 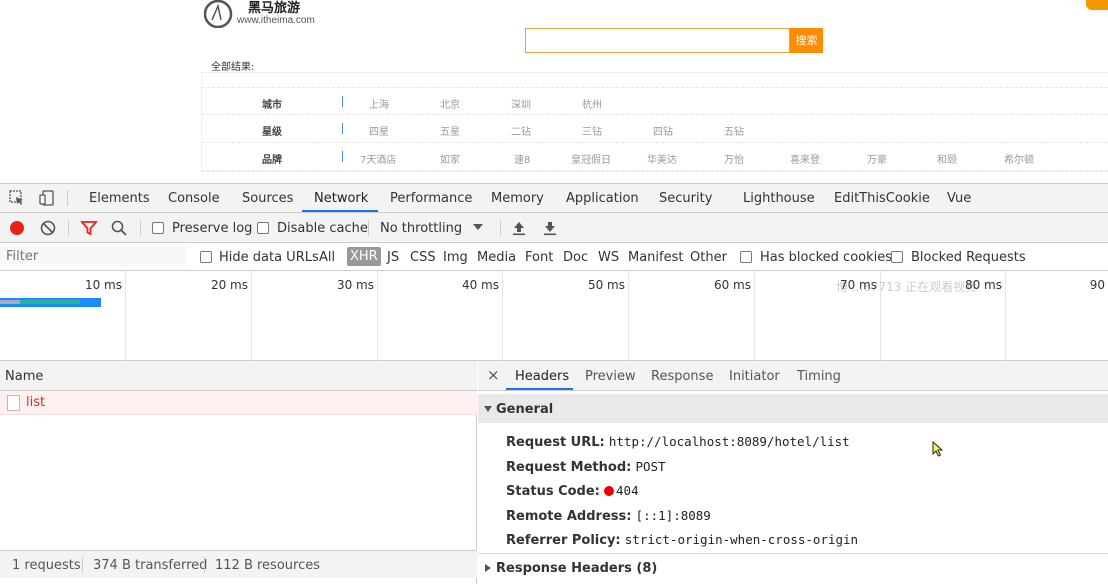 I want to click on header-value: [::1]:8089, so click(x=673, y=515).